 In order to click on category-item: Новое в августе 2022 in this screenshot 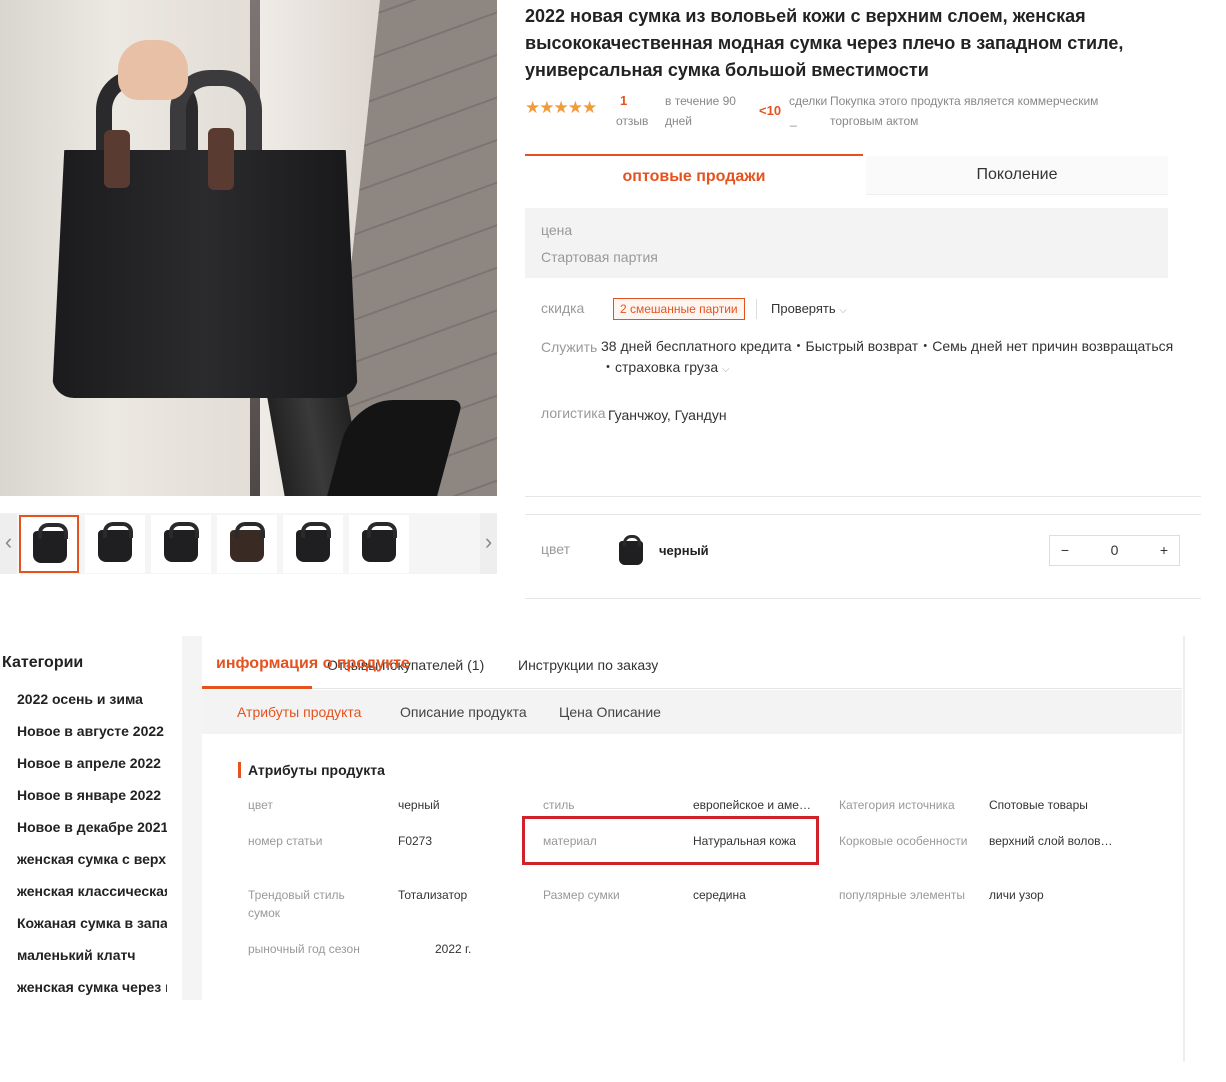, I will do `click(92, 731)`.